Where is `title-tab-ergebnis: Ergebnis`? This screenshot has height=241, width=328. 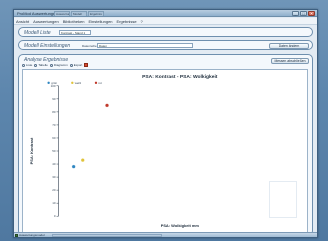 title-tab-ergebnis: Ergebnis is located at coordinates (96, 13).